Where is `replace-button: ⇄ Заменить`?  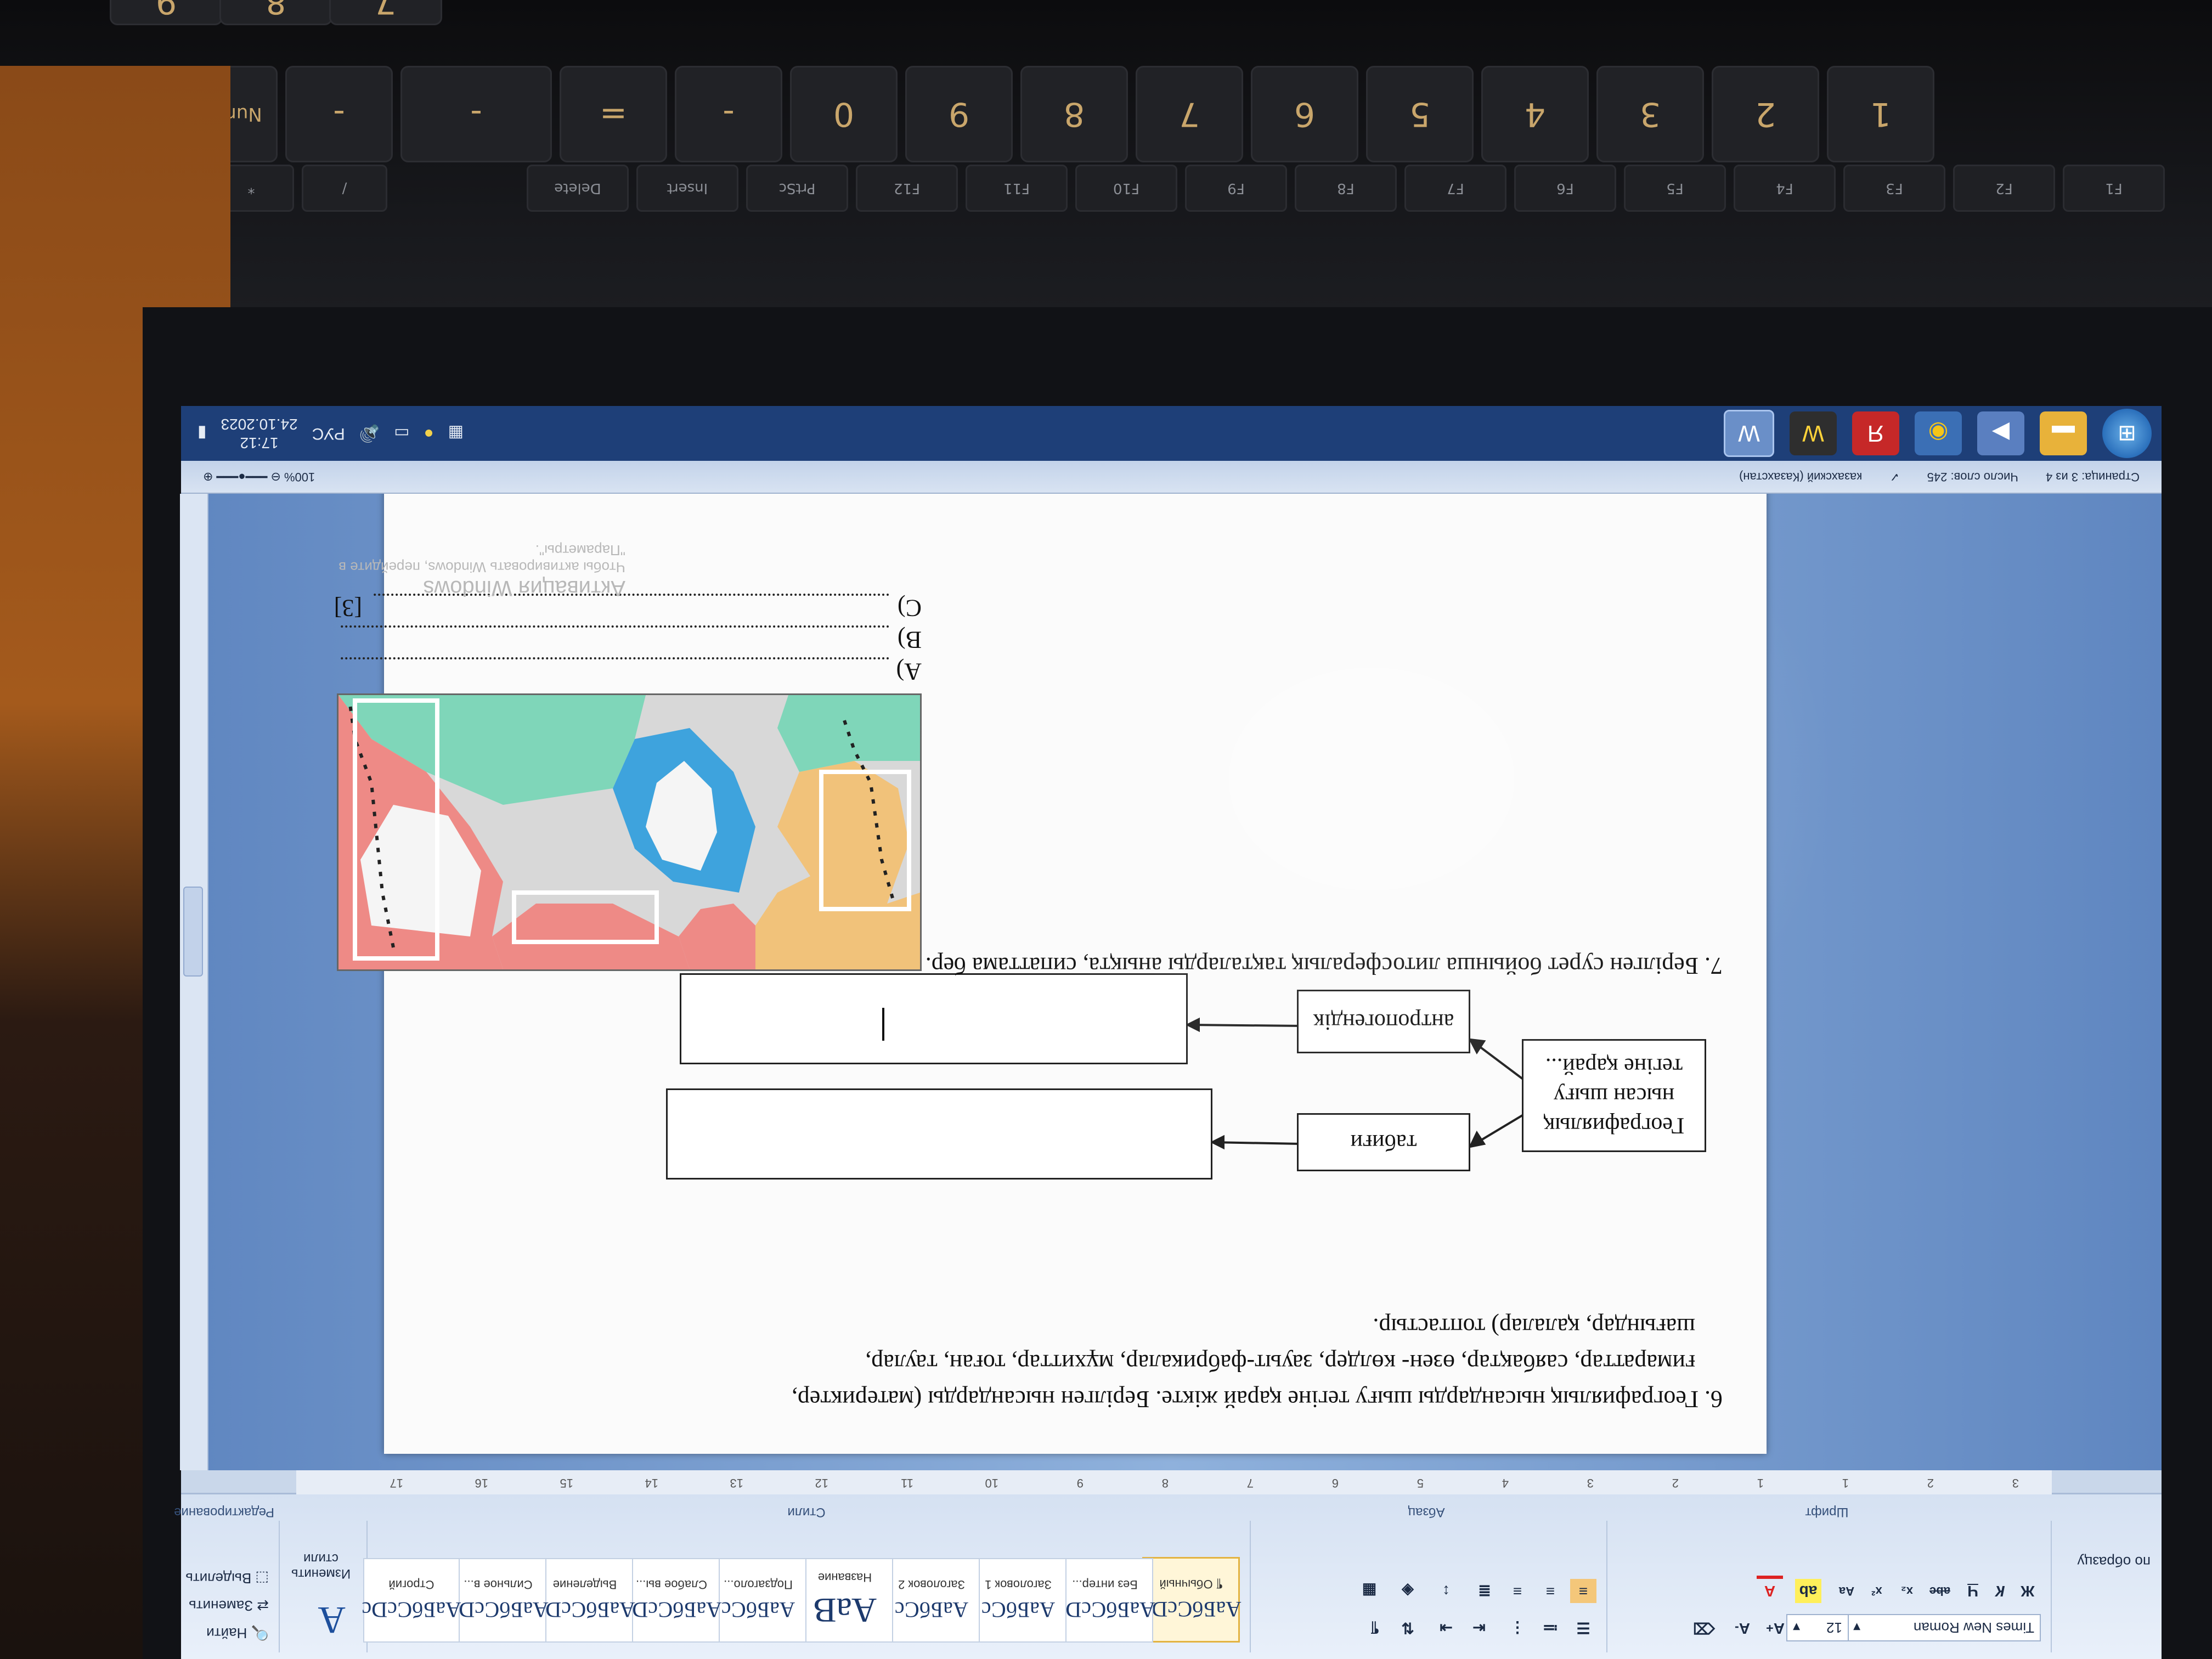 replace-button: ⇄ Заменить is located at coordinates (229, 1606).